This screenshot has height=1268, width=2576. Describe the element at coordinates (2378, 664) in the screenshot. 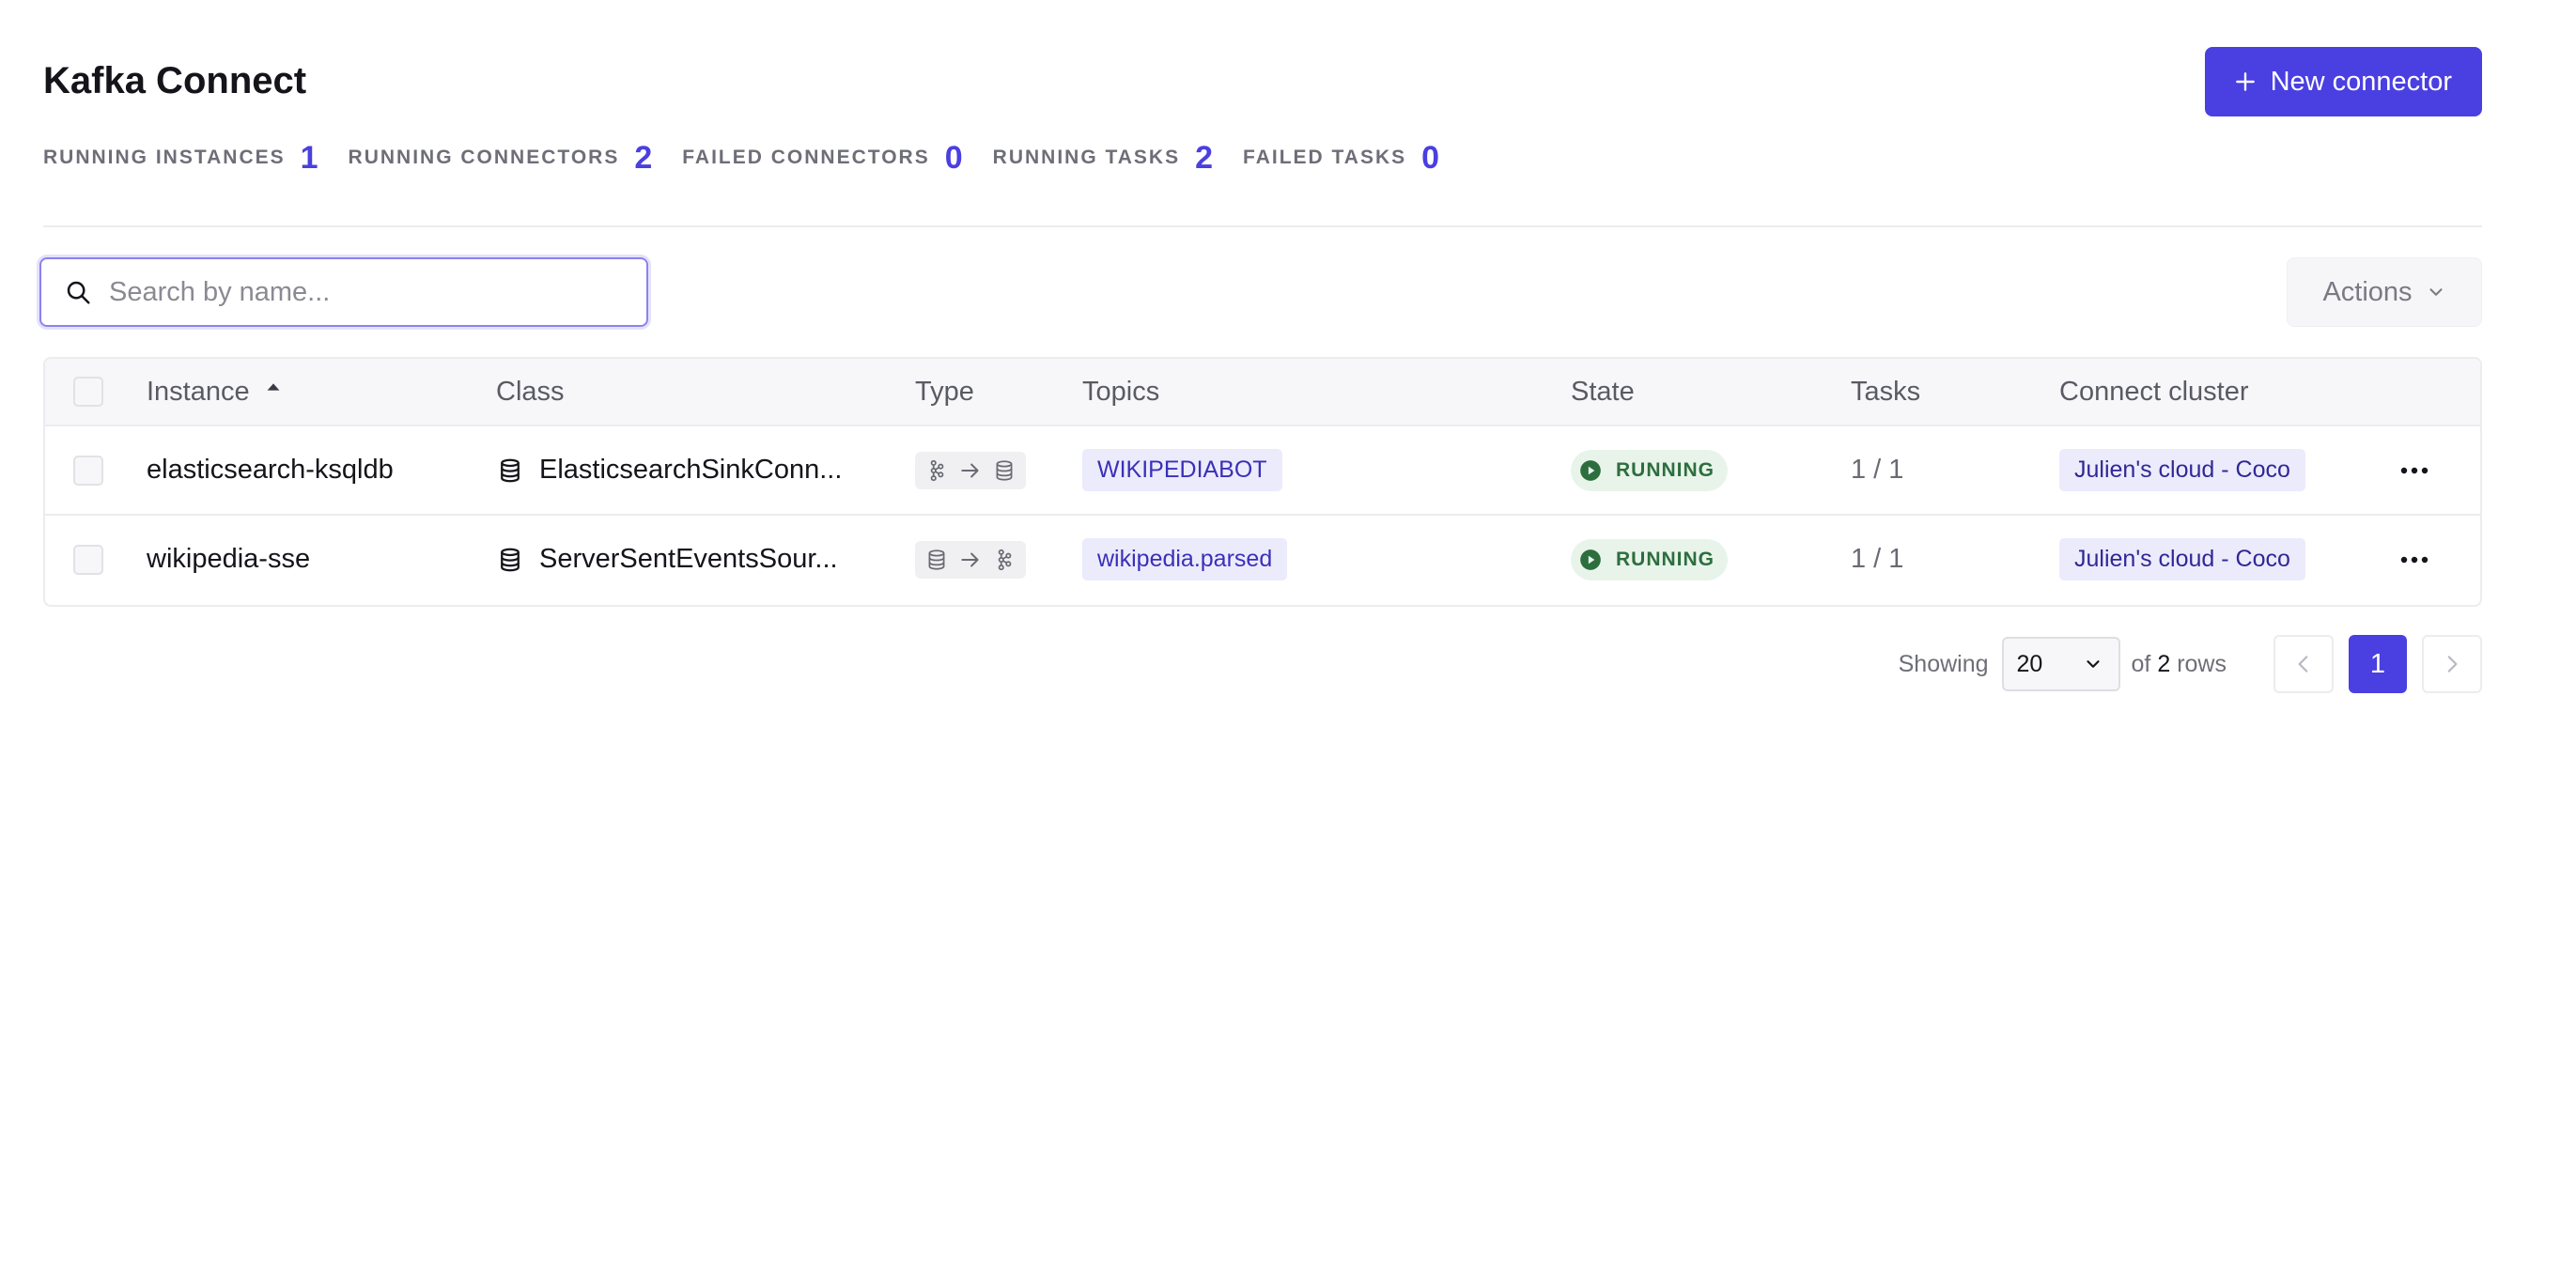

I see `page-button-current: 1` at that location.